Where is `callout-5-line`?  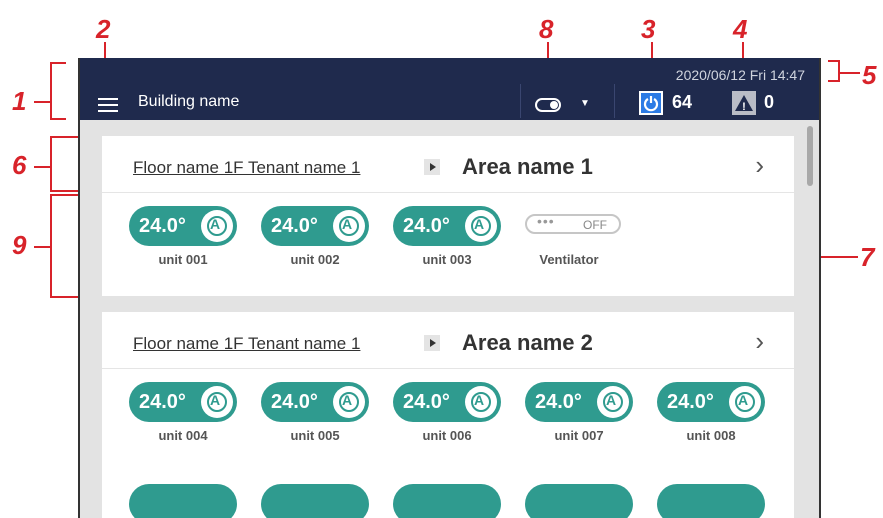
callout-5-line is located at coordinates (850, 73).